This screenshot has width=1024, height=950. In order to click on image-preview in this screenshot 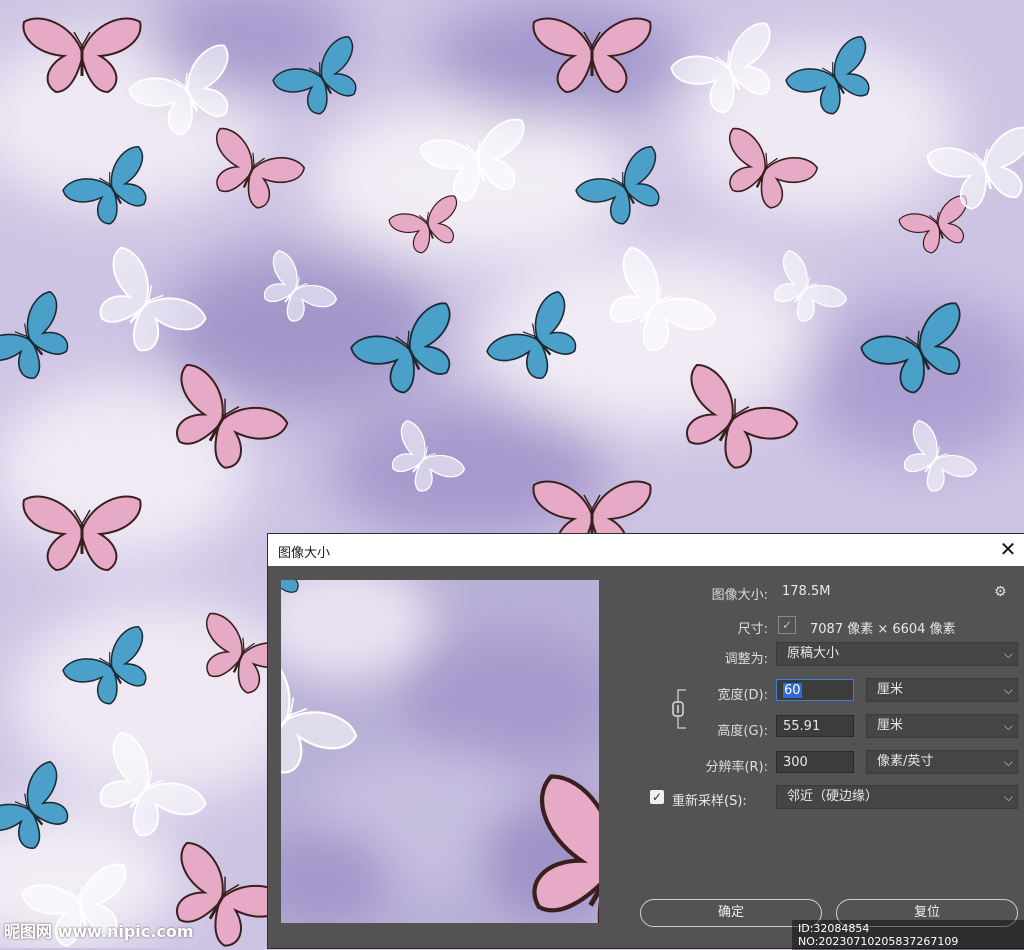, I will do `click(440, 751)`.